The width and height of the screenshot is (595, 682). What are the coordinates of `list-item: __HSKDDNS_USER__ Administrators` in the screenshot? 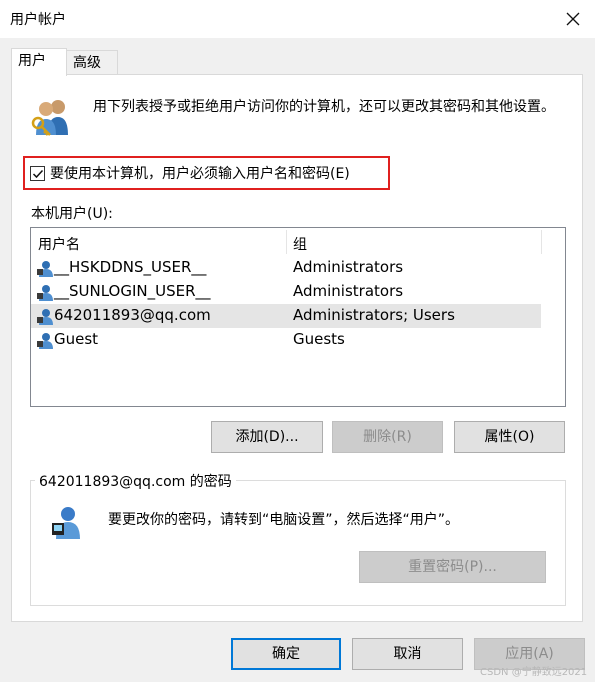 It's located at (286, 268).